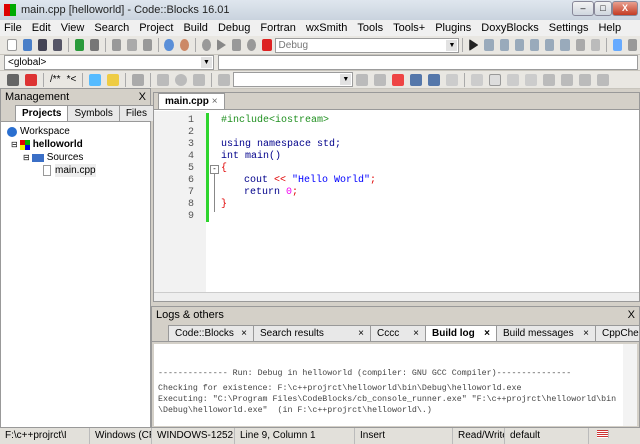 The width and height of the screenshot is (640, 444). I want to click on wrench-icon, so click(138, 79).